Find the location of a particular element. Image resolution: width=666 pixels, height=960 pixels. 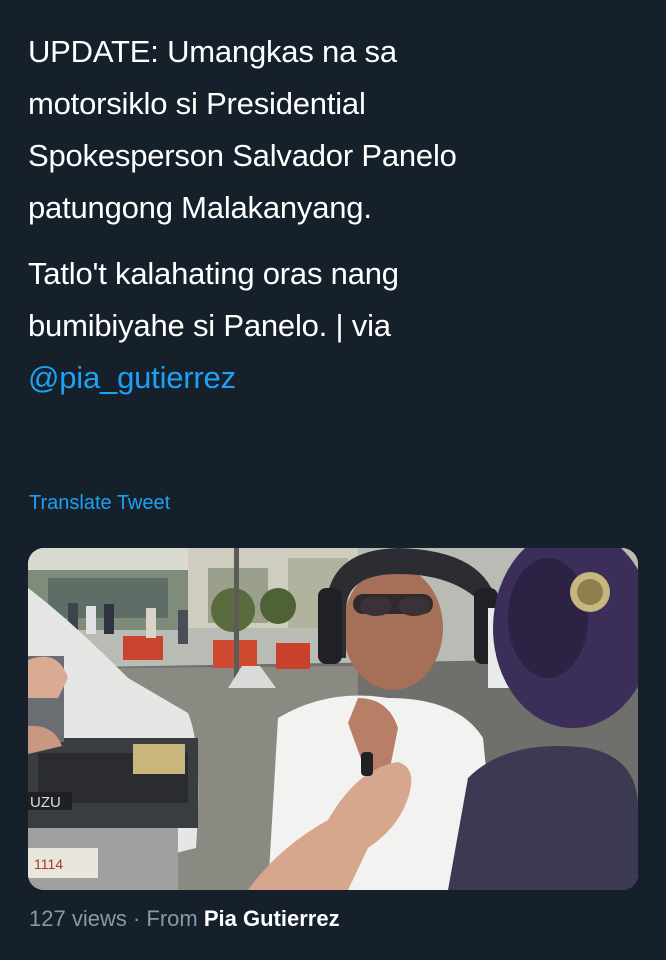

tweet-line: bumibiyahe si Panelo. | via is located at coordinates (209, 325).